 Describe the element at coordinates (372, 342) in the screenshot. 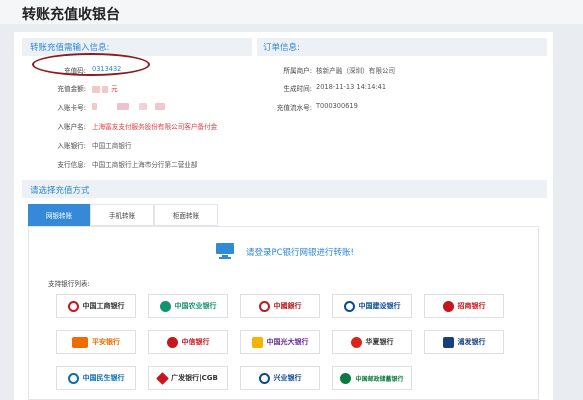

I see `bank-hxb: 华夏银行` at that location.